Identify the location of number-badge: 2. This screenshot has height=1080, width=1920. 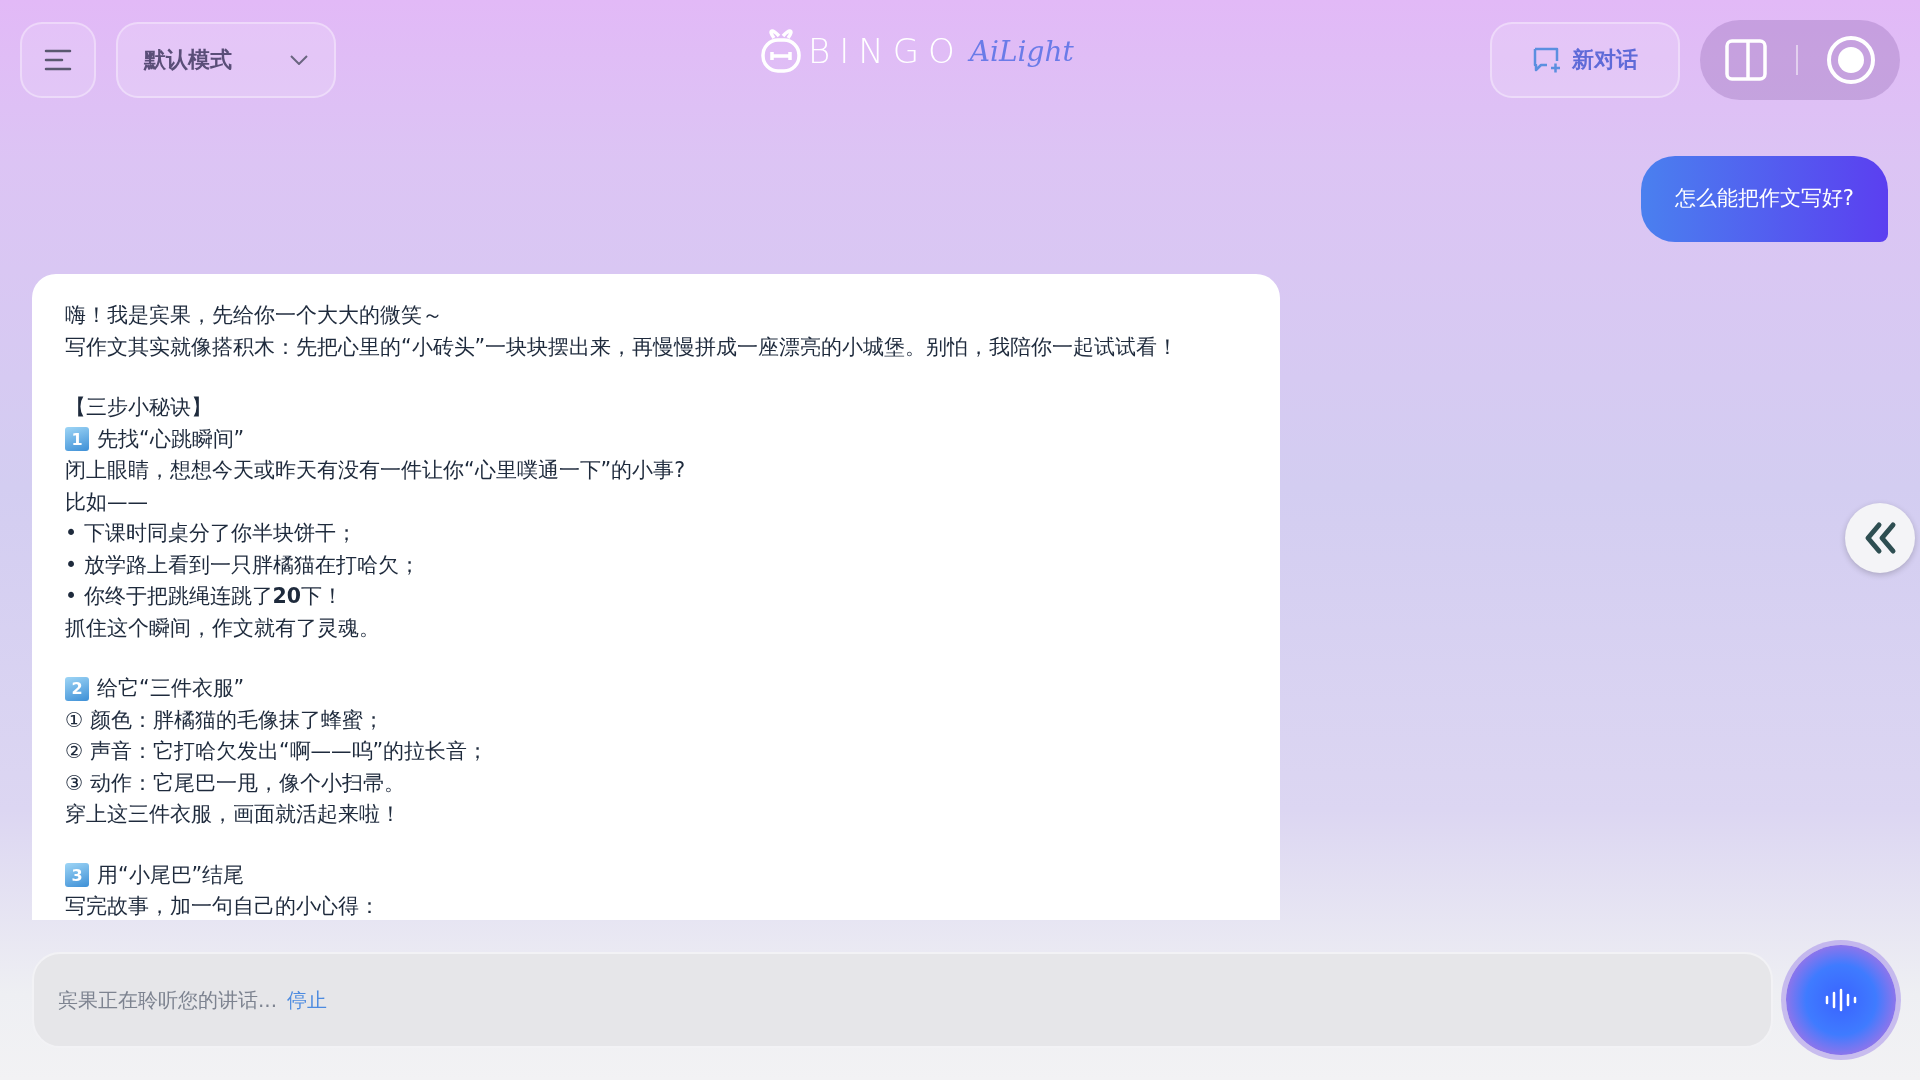
(77, 688).